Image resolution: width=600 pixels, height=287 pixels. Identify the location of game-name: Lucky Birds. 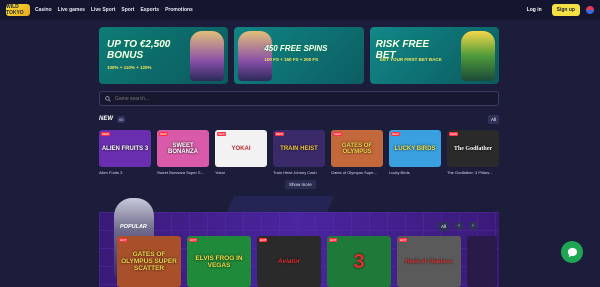
(399, 172).